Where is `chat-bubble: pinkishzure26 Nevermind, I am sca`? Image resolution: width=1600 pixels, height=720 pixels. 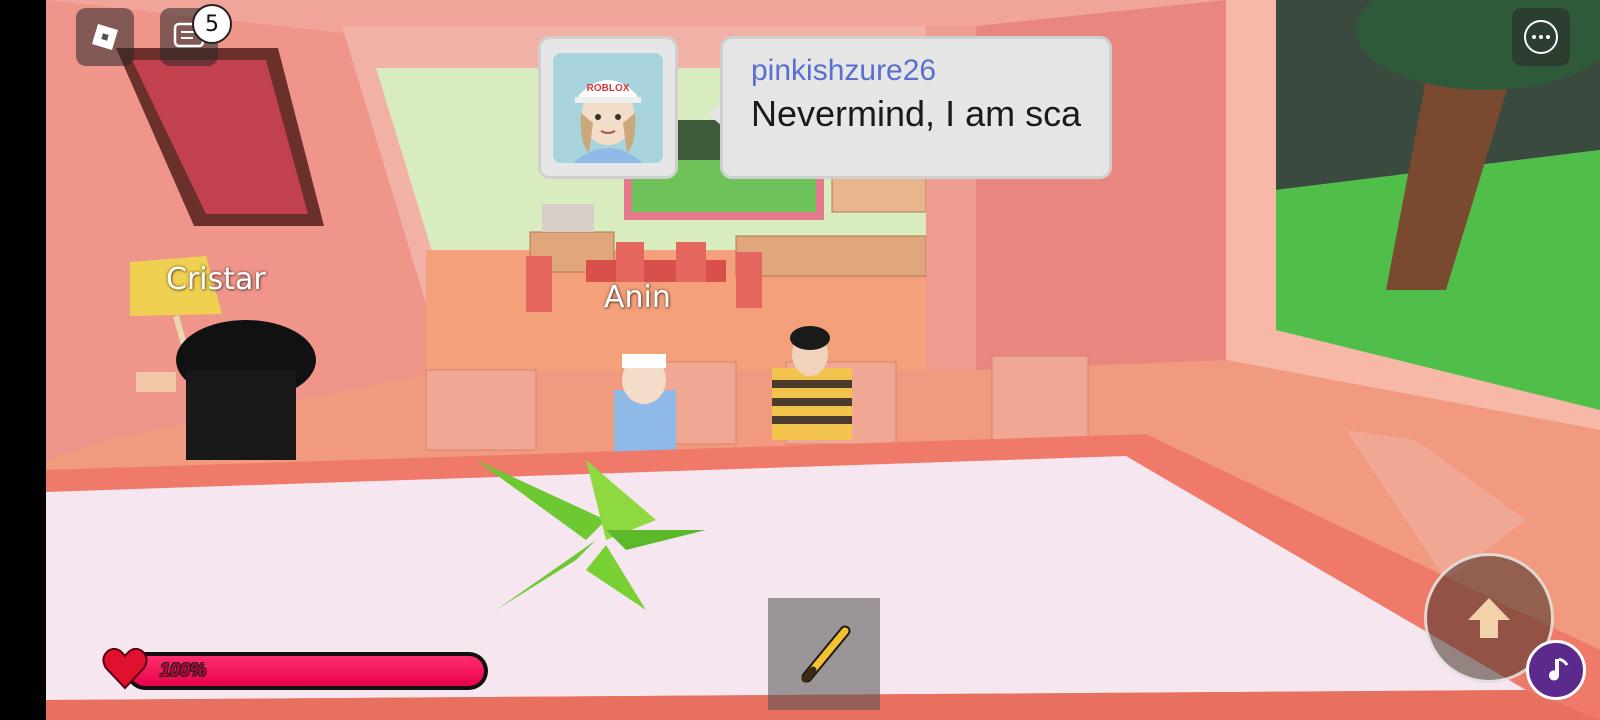
chat-bubble: pinkishzure26 Nevermind, I am sca is located at coordinates (916, 107).